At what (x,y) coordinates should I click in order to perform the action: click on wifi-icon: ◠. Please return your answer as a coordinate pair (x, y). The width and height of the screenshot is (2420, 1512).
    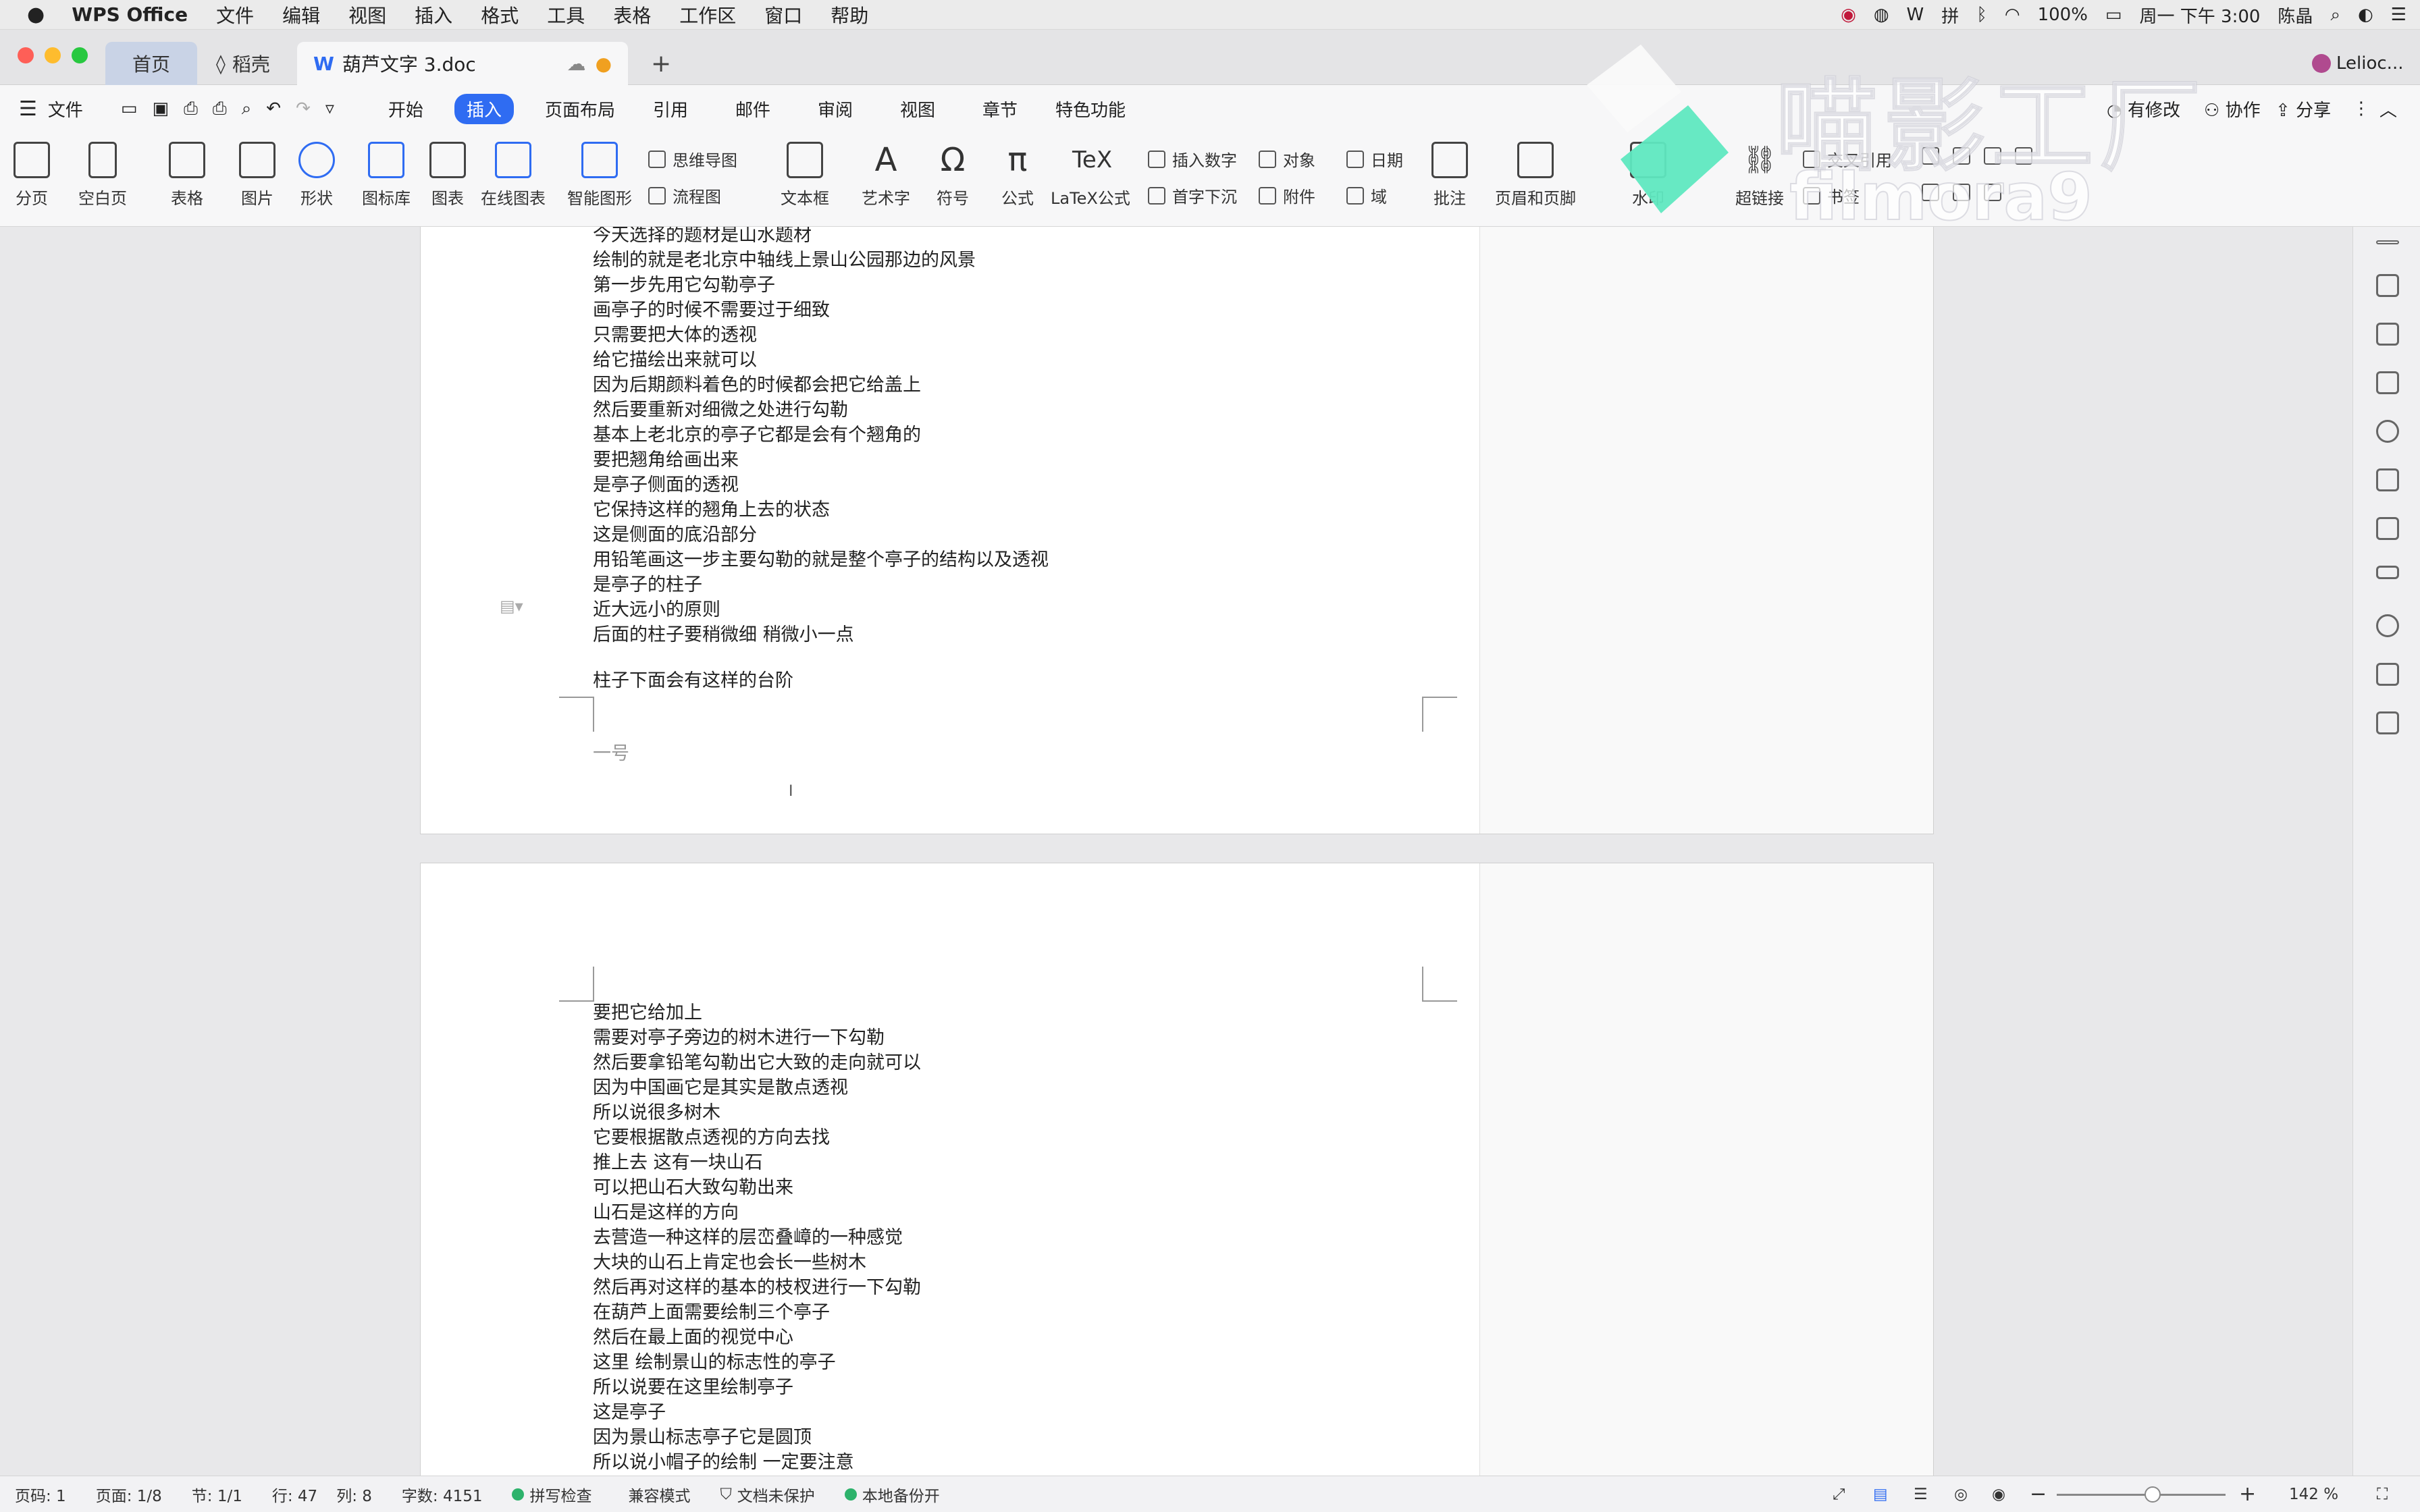
    Looking at the image, I should click on (2012, 15).